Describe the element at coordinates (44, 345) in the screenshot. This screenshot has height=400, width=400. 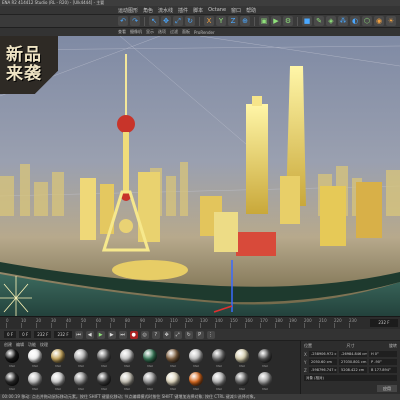
I see `material-menu-texture: 纹理` at that location.